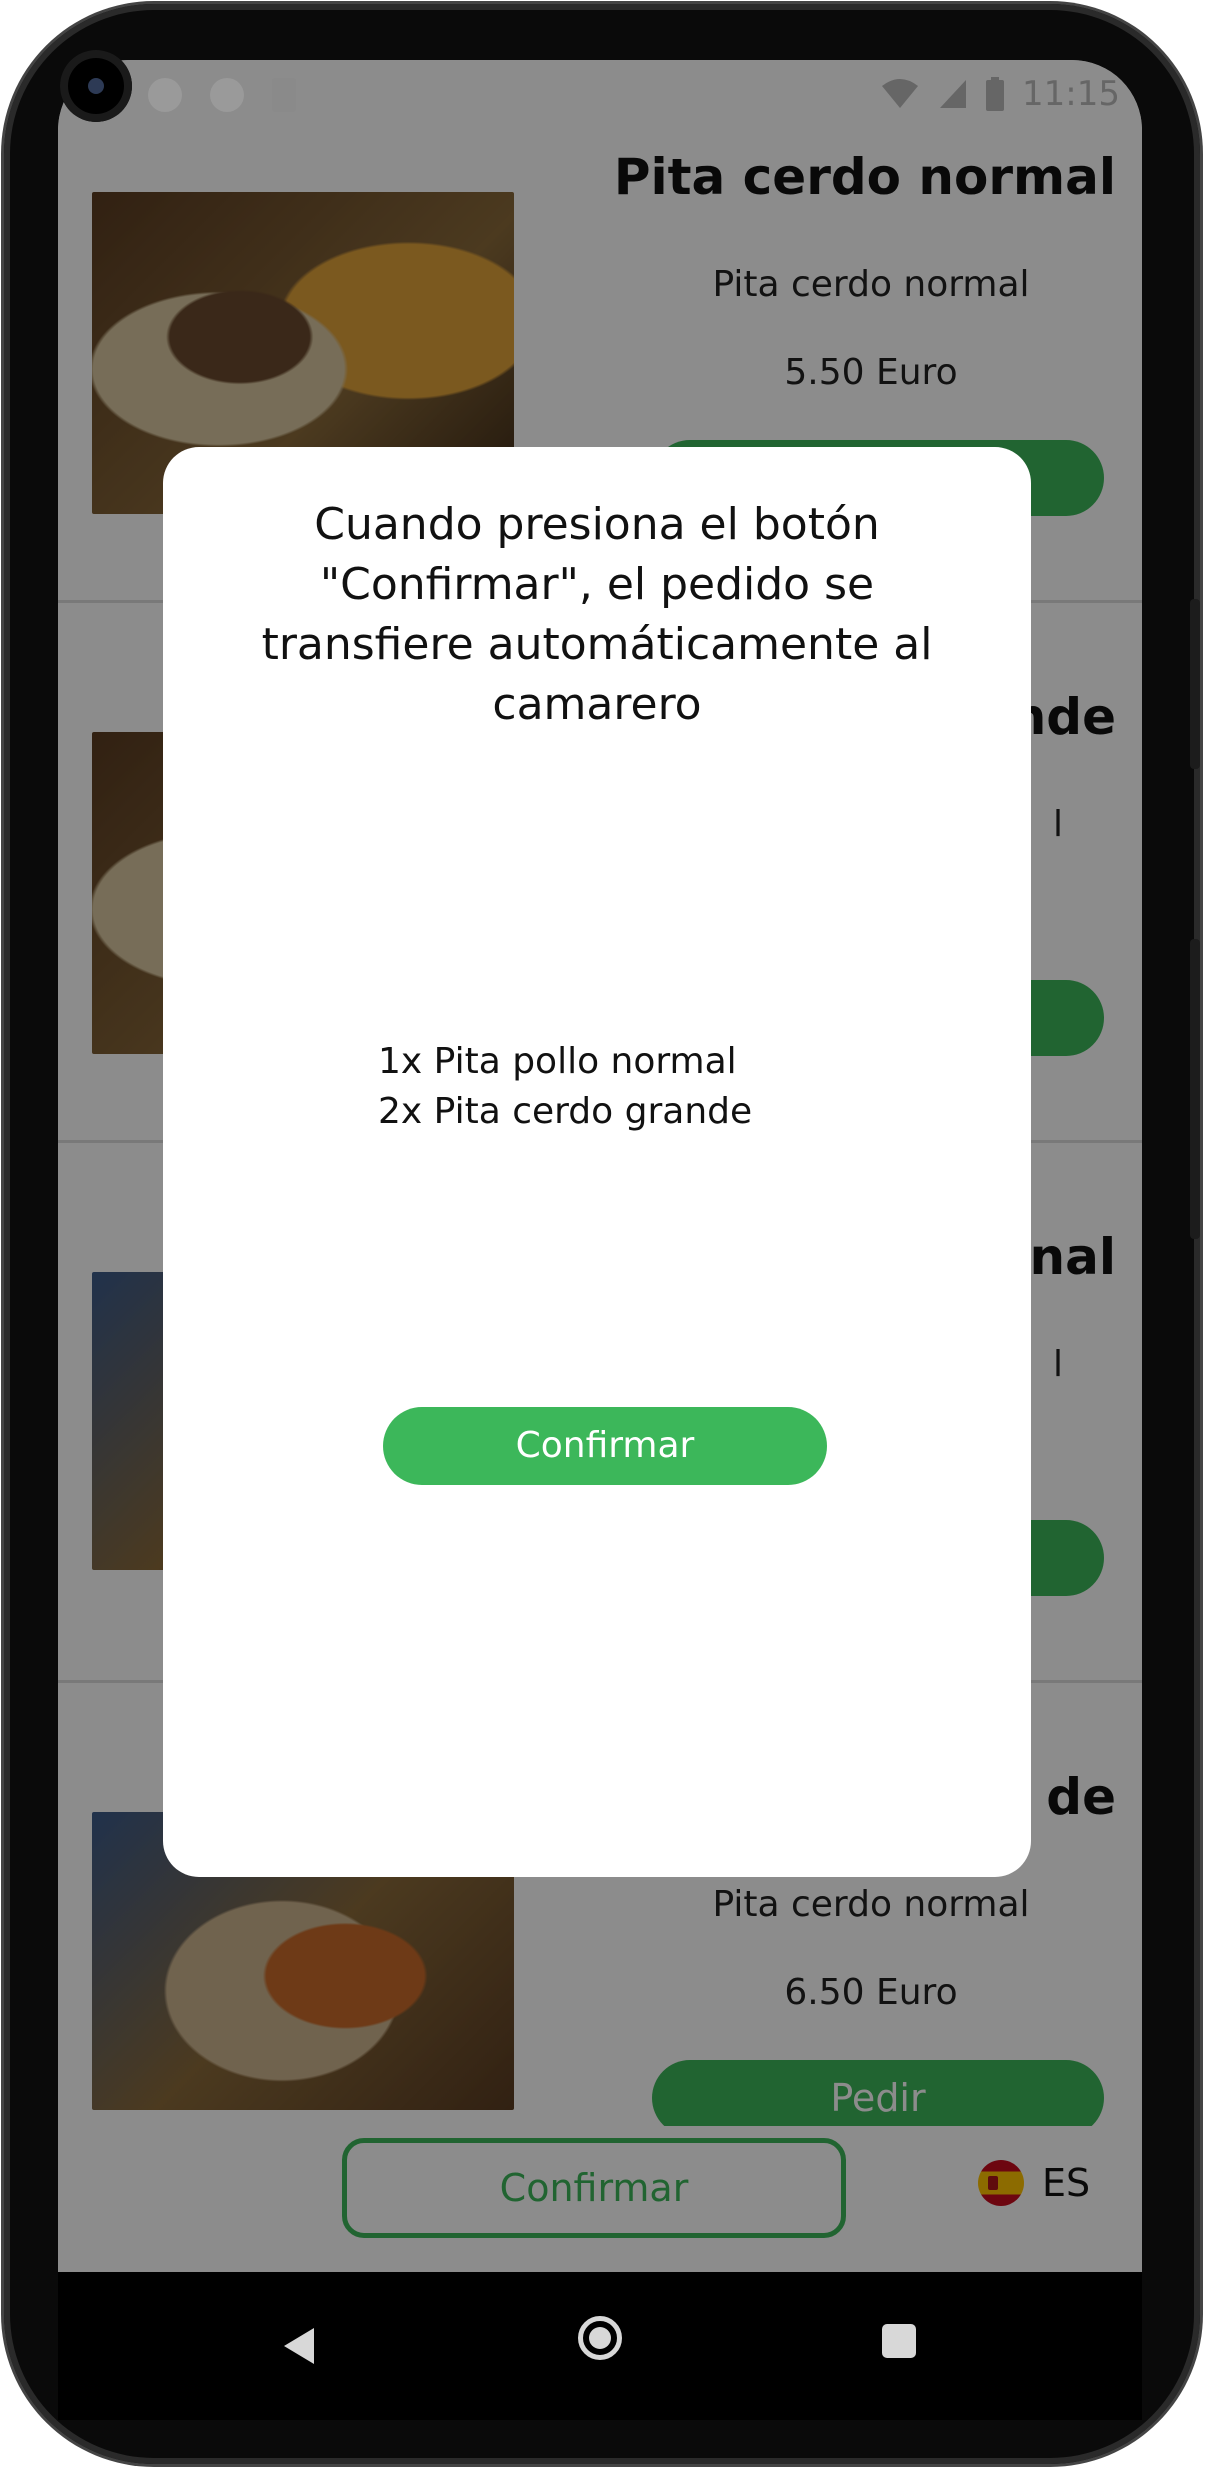 The height and width of the screenshot is (2474, 1211). I want to click on system-status: 11:15, so click(1000, 94).